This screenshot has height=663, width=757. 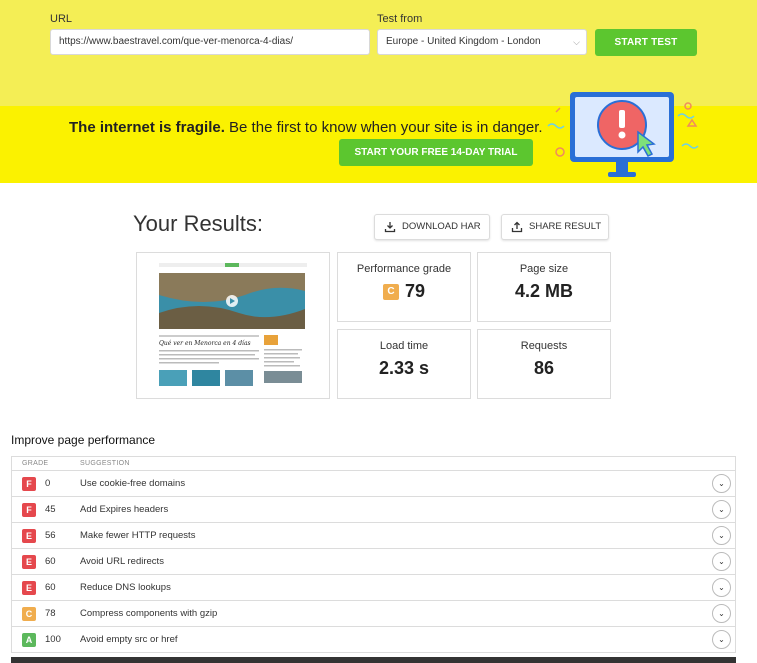 I want to click on score-value: 0, so click(x=48, y=483).